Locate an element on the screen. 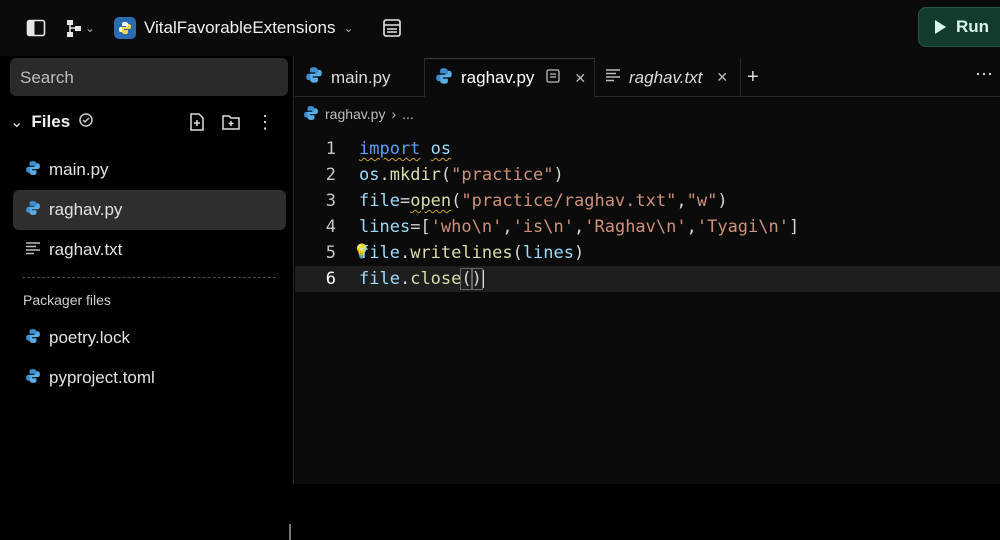 The height and width of the screenshot is (540, 1000). code-line: 3 file=open("practice/raghav.txt","w") is located at coordinates (647, 201).